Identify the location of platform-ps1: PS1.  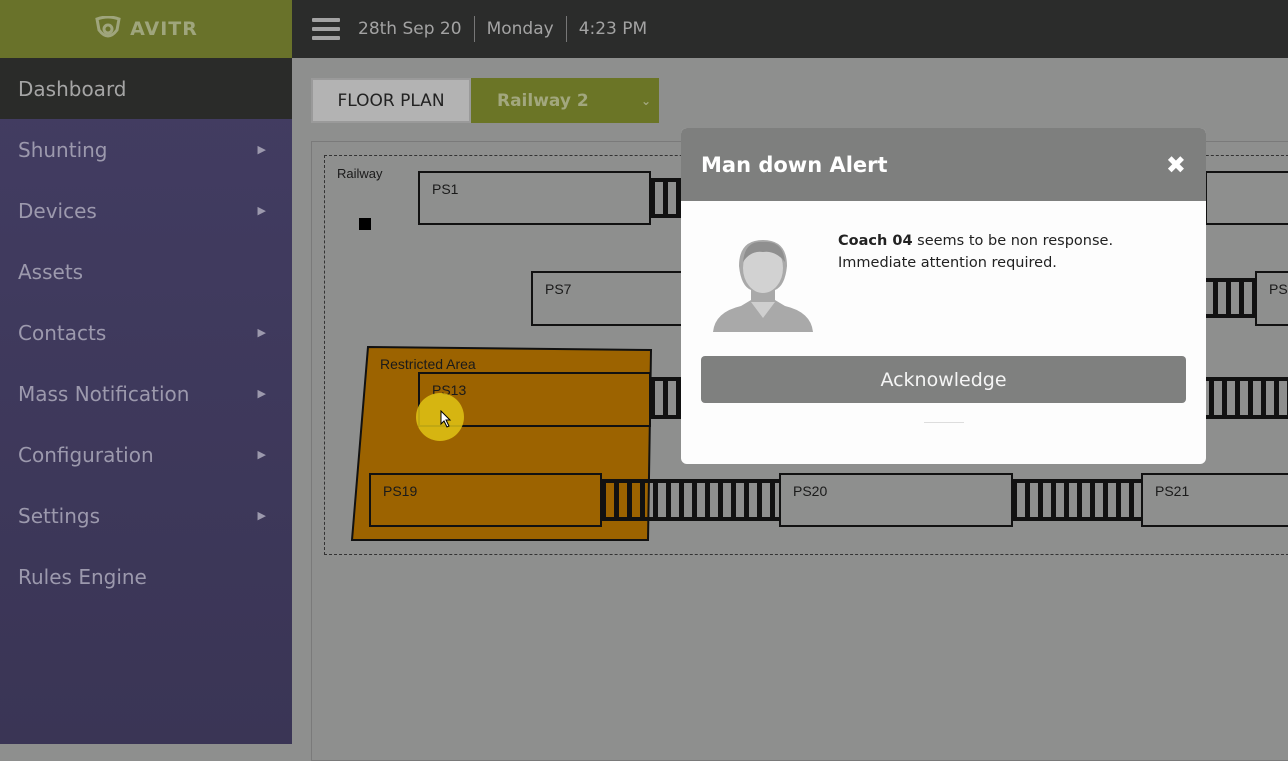
(534, 198).